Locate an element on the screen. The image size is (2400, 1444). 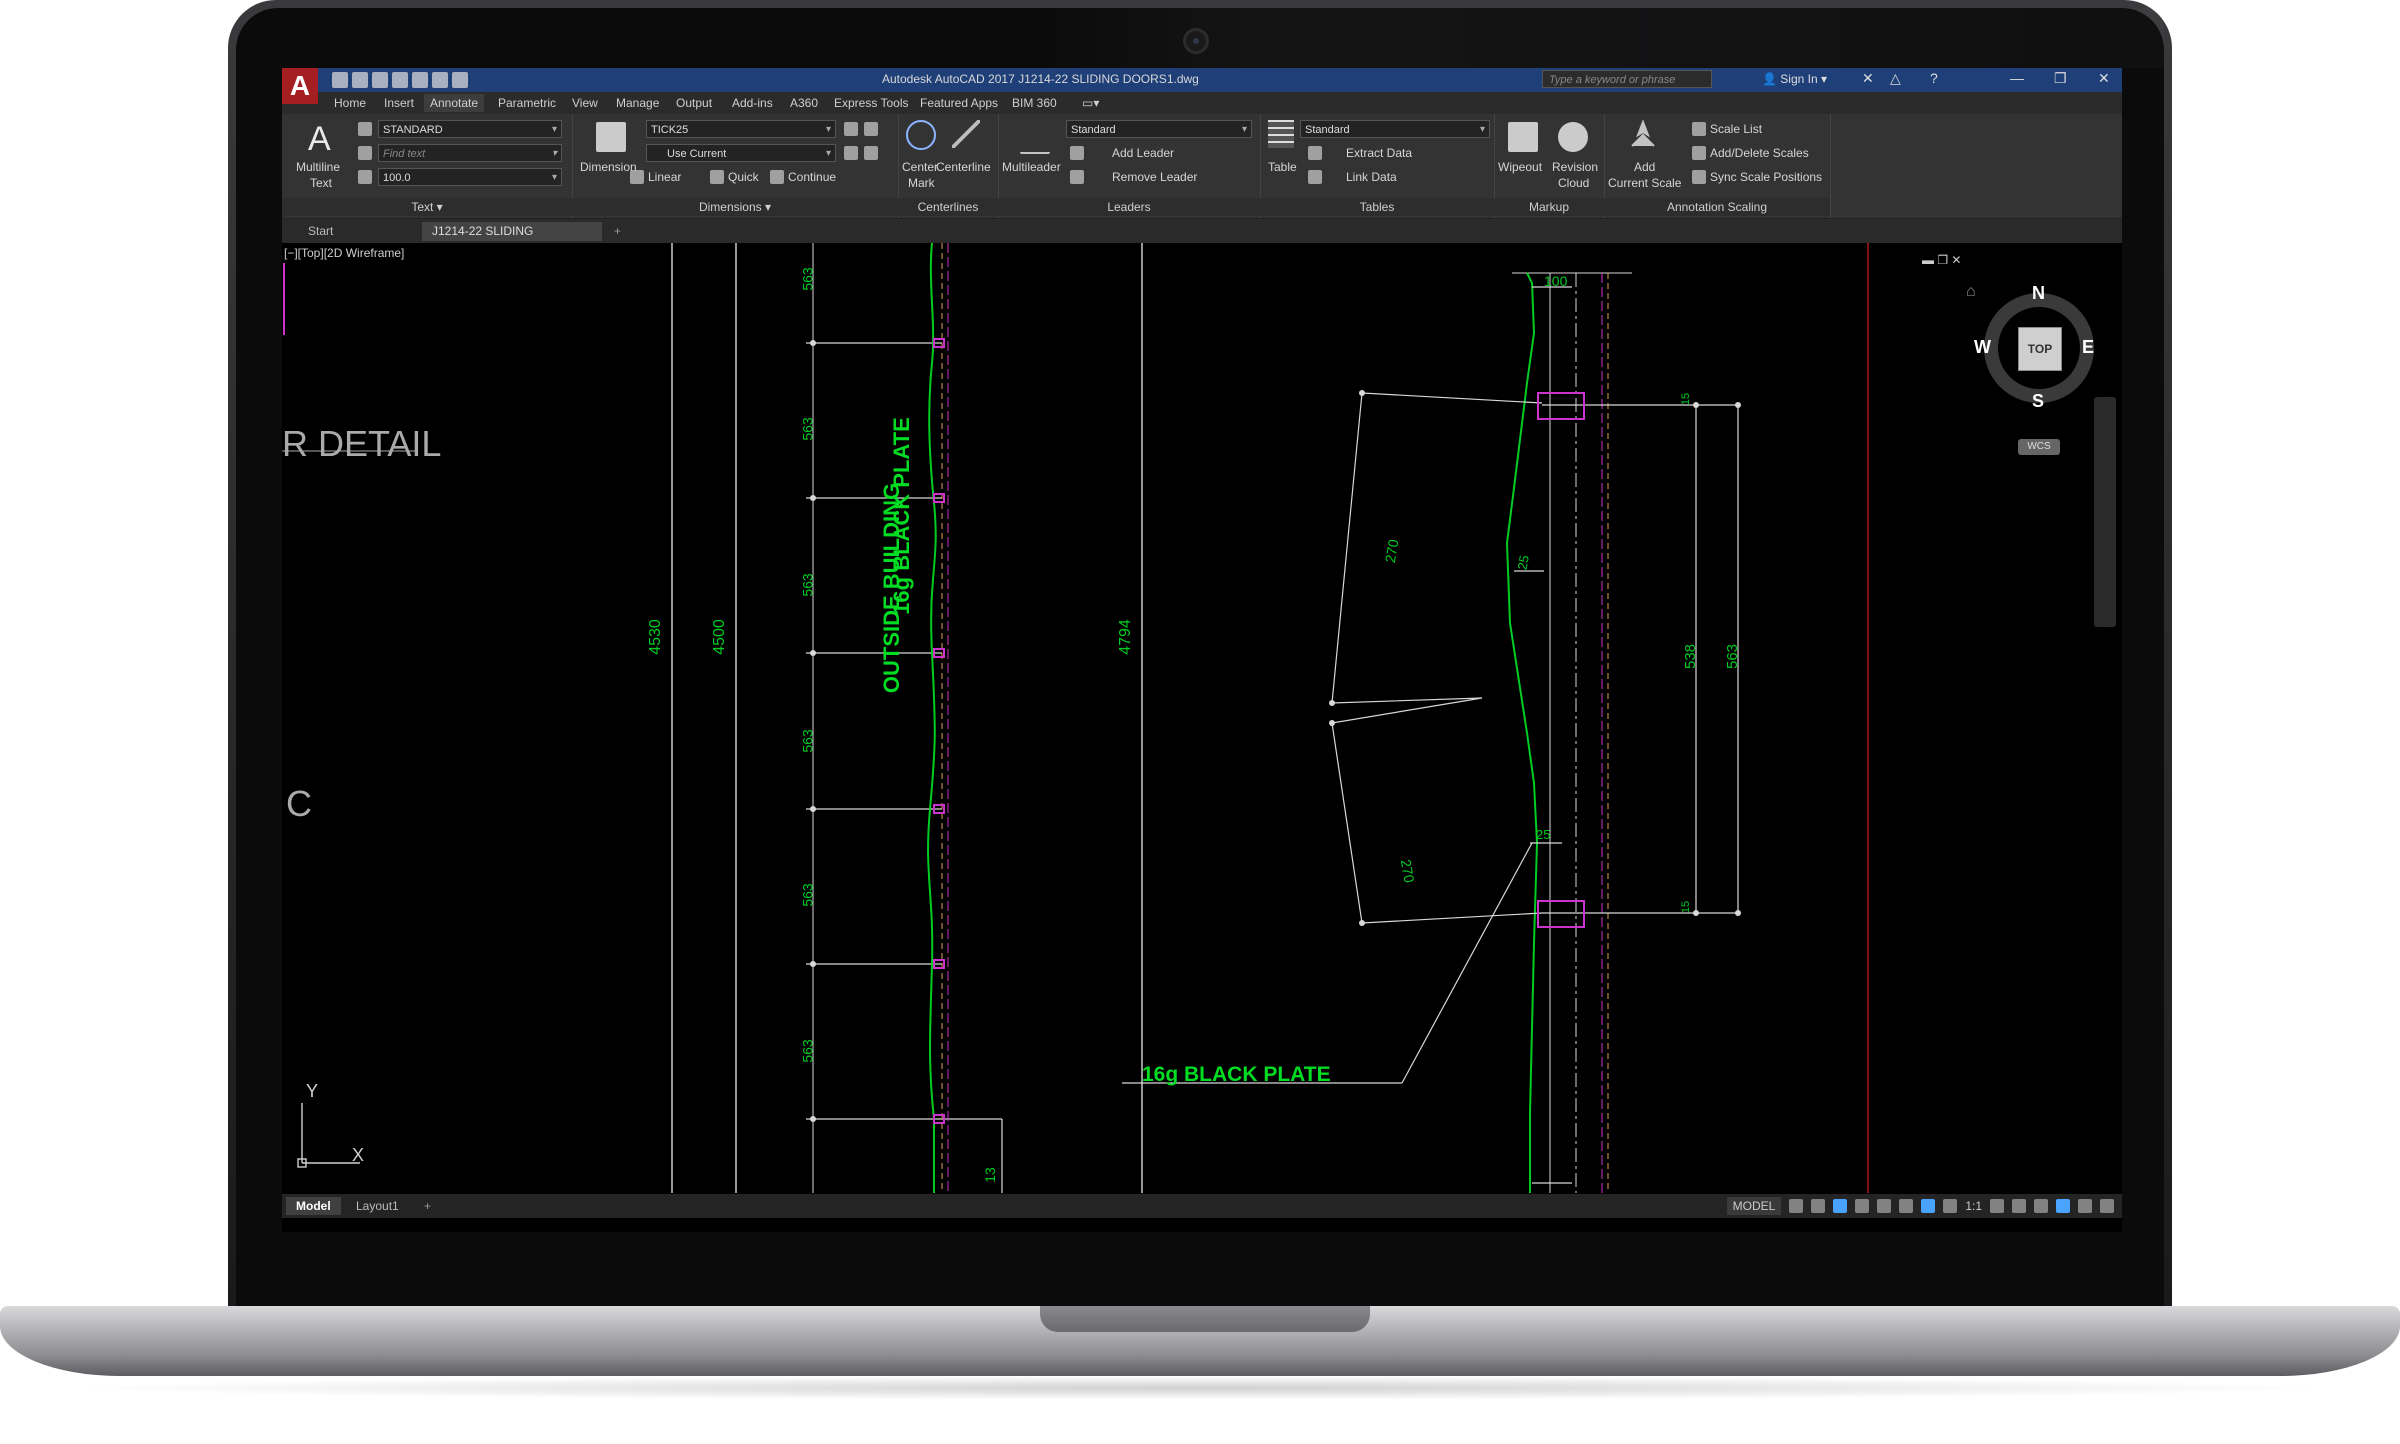
remove-leader-button: Remove Leader is located at coordinates (1154, 177).